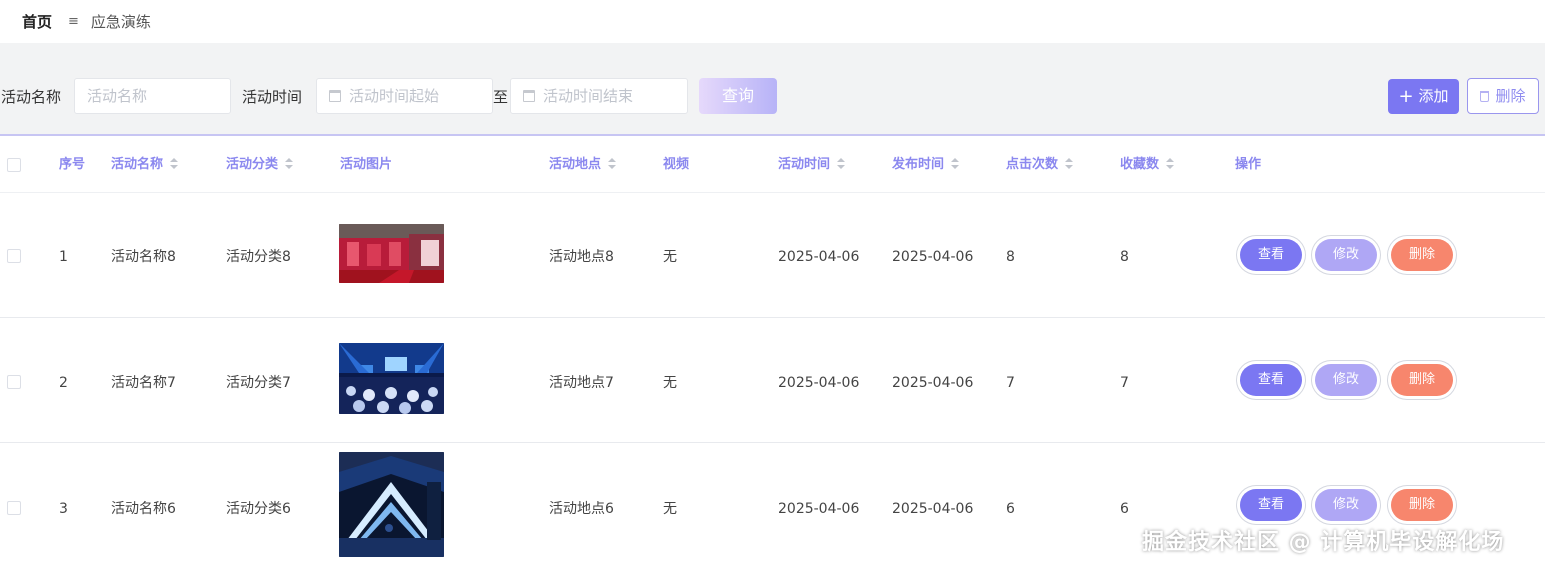  What do you see at coordinates (258, 257) in the screenshot?
I see `row-category: 活动分类8` at bounding box center [258, 257].